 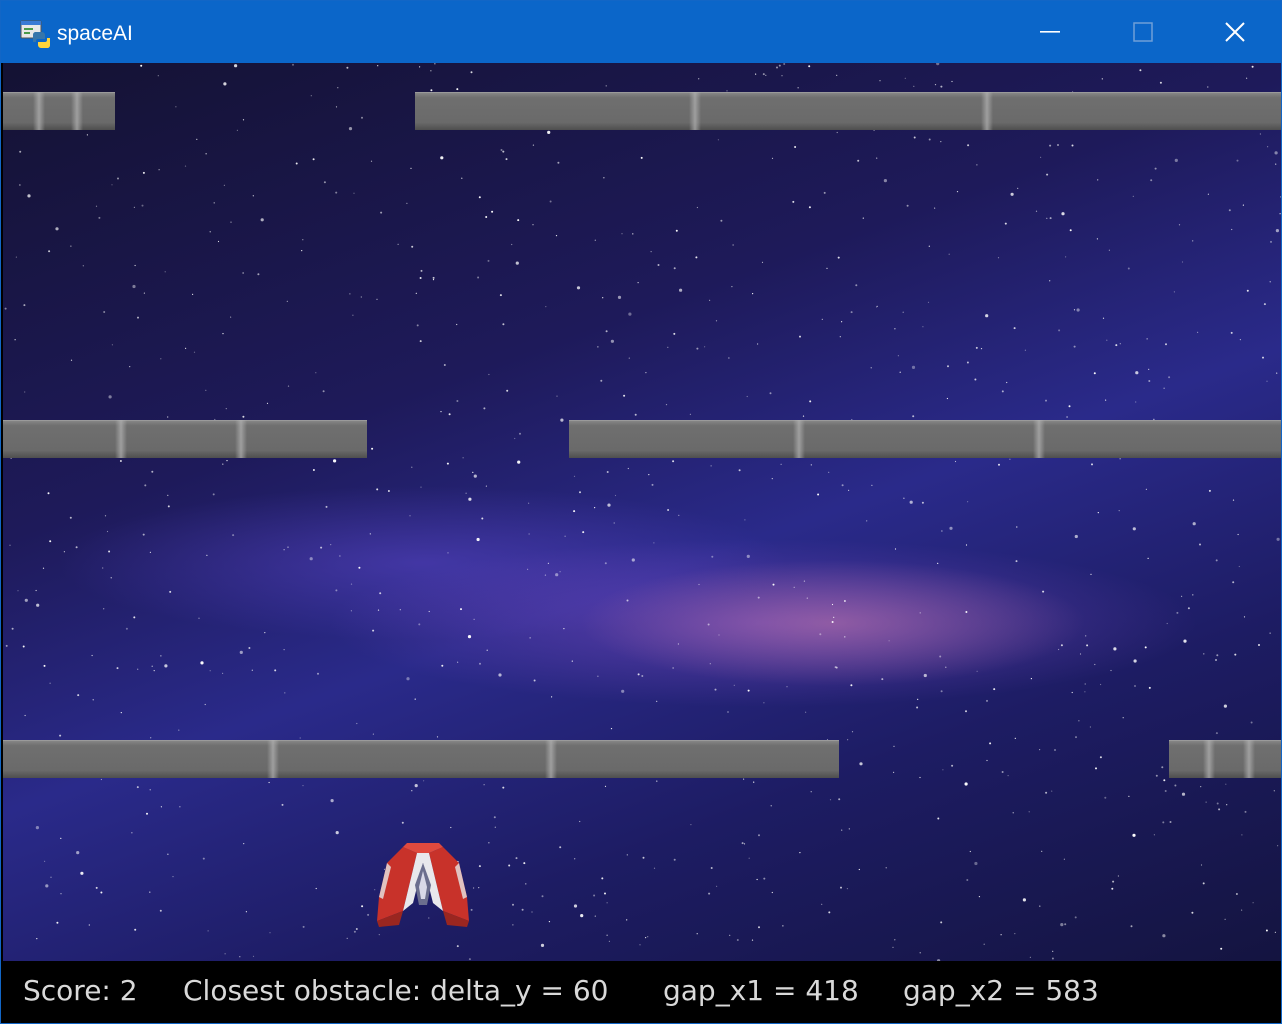 I want to click on python-icon, so click(x=35, y=34).